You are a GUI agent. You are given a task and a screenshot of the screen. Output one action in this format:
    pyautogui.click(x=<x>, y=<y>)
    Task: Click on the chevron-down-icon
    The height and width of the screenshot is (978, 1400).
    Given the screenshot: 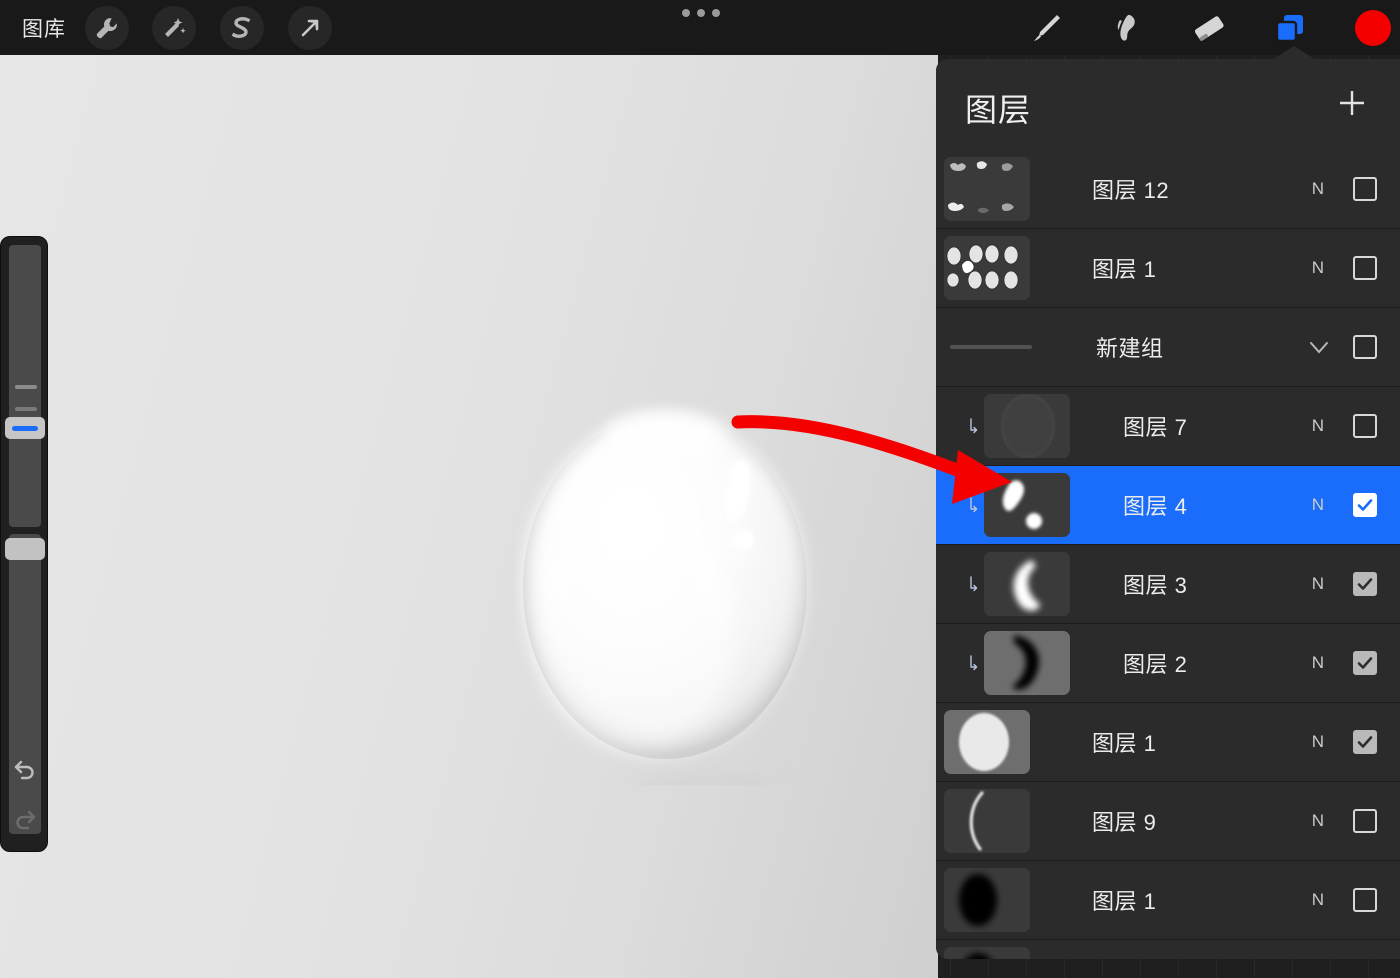 What is the action you would take?
    pyautogui.click(x=1319, y=347)
    